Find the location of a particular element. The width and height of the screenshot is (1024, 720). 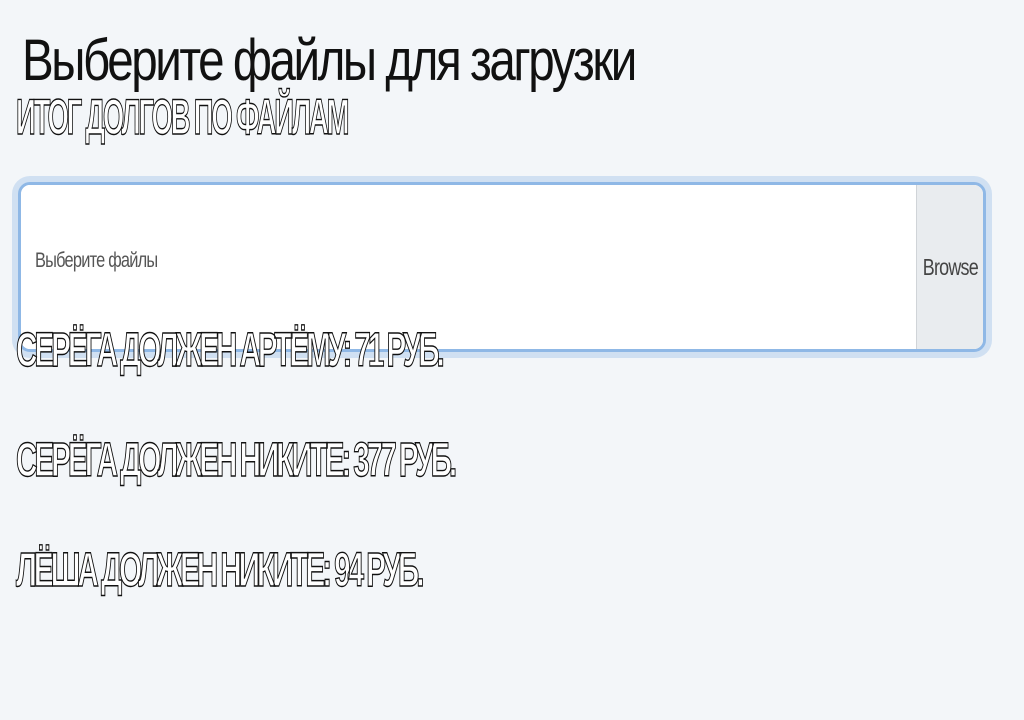

debt-item: СЕРЁГА ДОЛЖЕН АРТЁМУ: 71 РУБ. is located at coordinates (235, 351).